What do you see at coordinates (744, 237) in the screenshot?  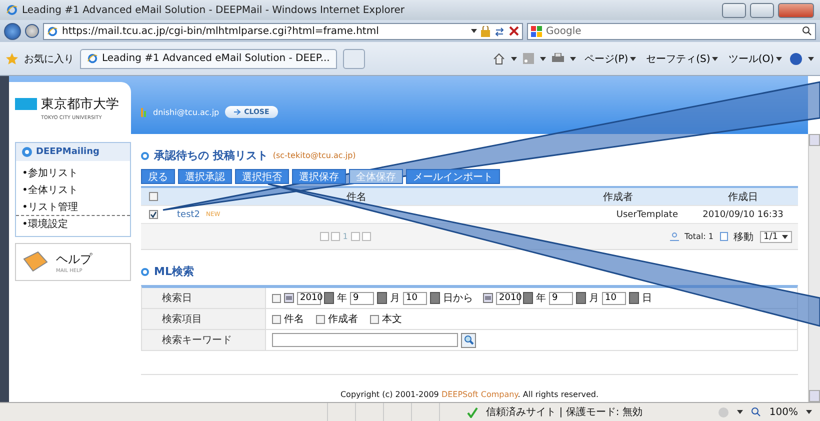 I see `move-label: 移動` at bounding box center [744, 237].